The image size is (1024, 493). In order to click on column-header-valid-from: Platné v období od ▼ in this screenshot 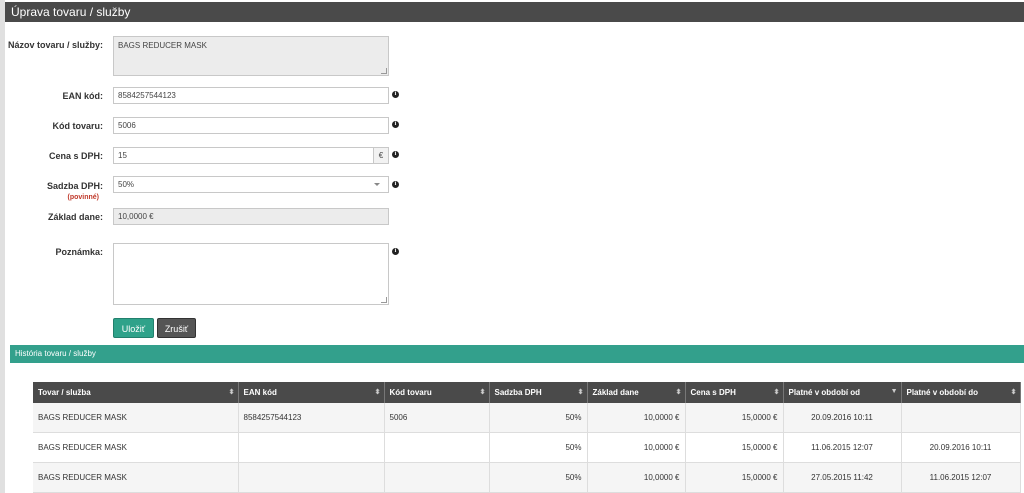, I will do `click(842, 392)`.